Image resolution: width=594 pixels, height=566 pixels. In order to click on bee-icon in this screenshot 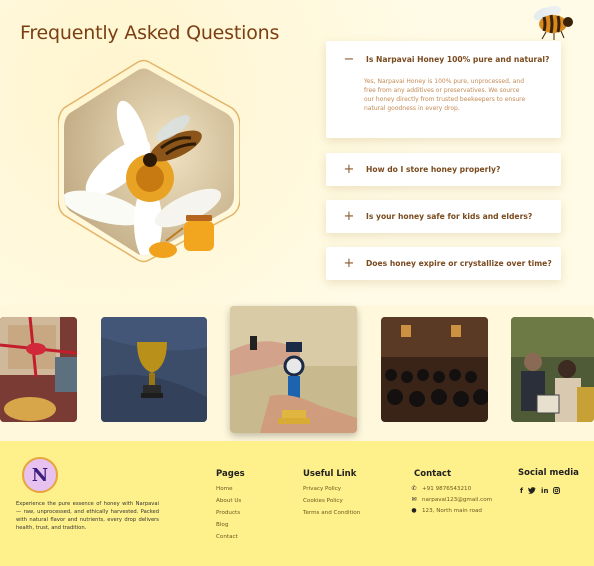, I will do `click(553, 22)`.